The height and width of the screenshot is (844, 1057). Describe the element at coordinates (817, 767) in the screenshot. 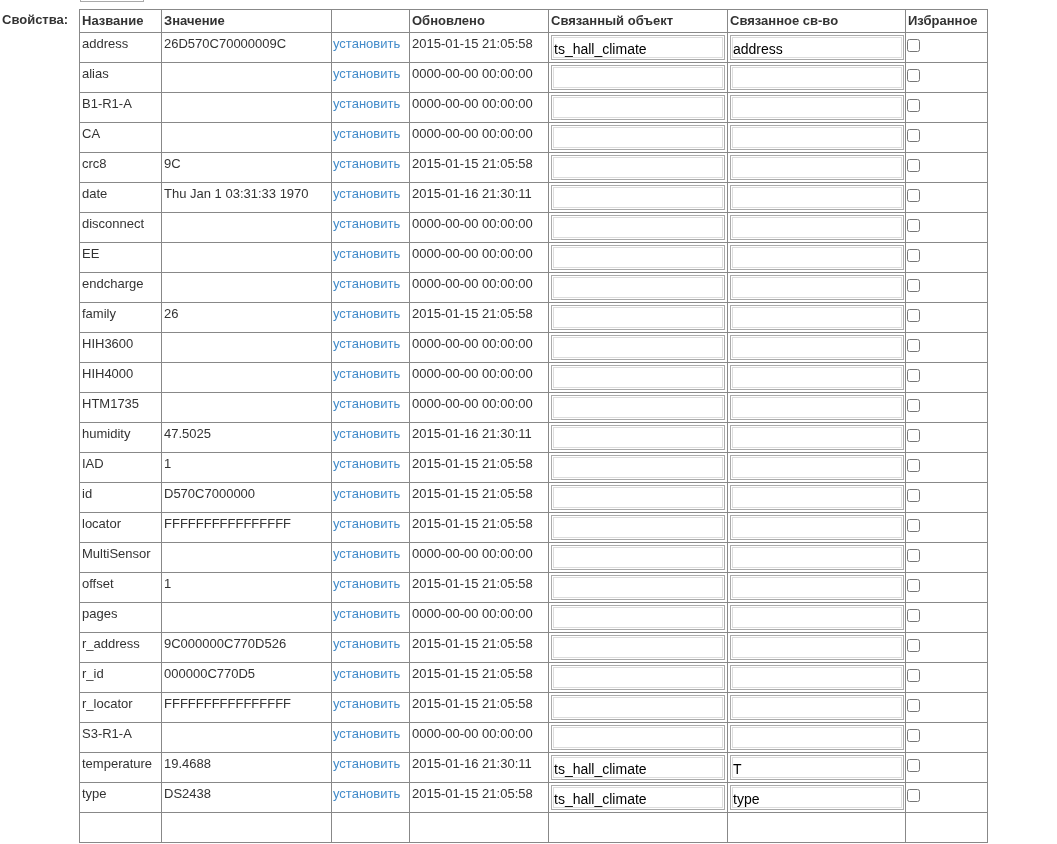

I see `input-field: T` at that location.